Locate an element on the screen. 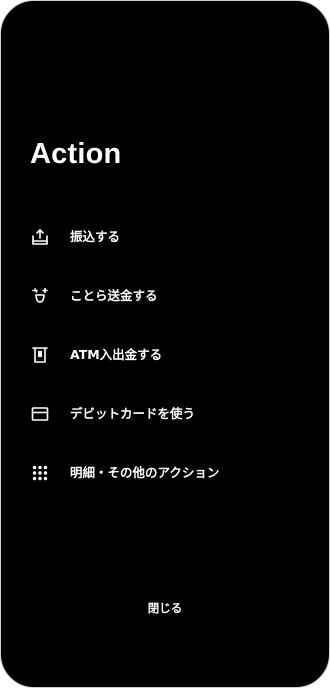 This screenshot has width=330, height=688. close-button: 閉じる is located at coordinates (165, 608).